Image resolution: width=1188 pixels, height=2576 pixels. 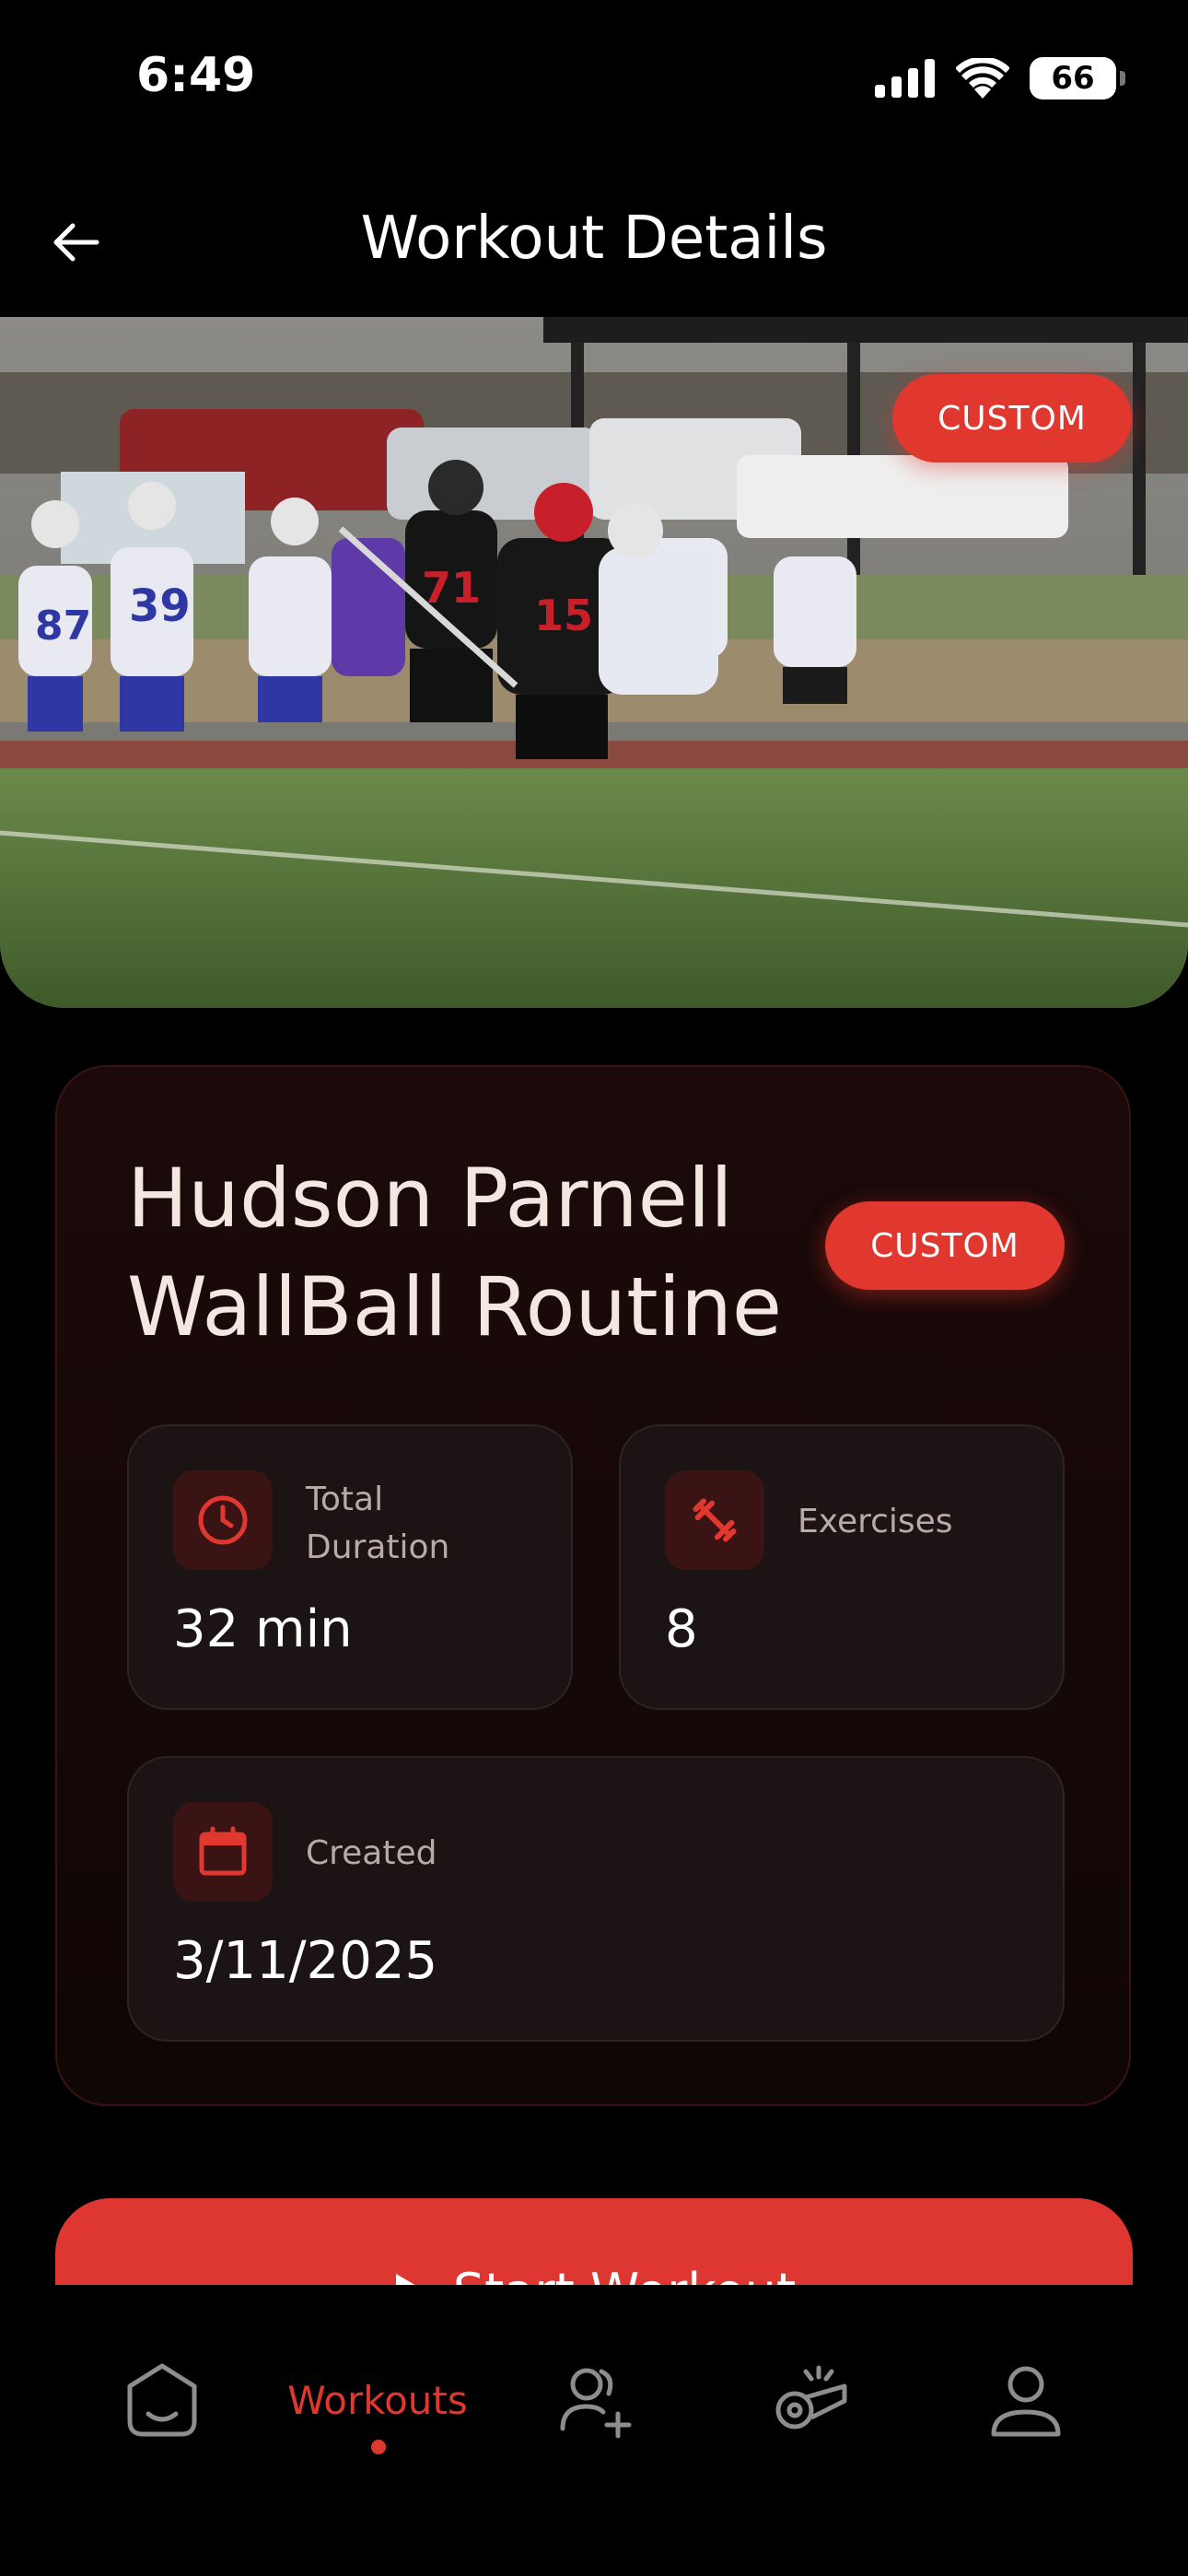 I want to click on duration-label: Total Duration, so click(x=378, y=1523).